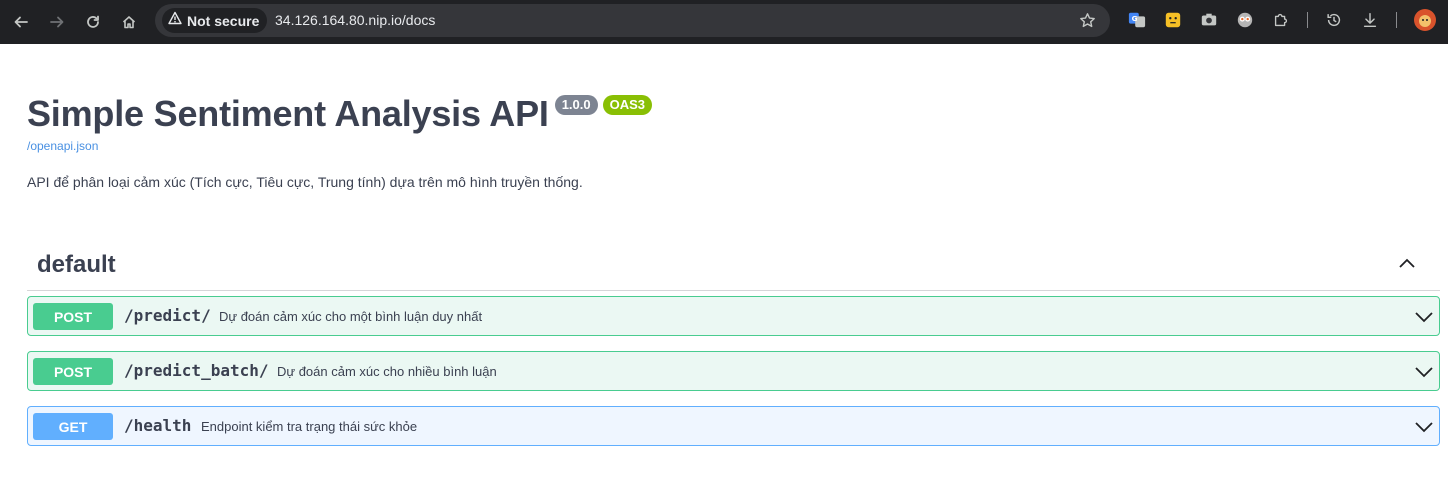  I want to click on operation-summary: Dự đoán cảm xúc cho nhiều bình luận, so click(387, 371).